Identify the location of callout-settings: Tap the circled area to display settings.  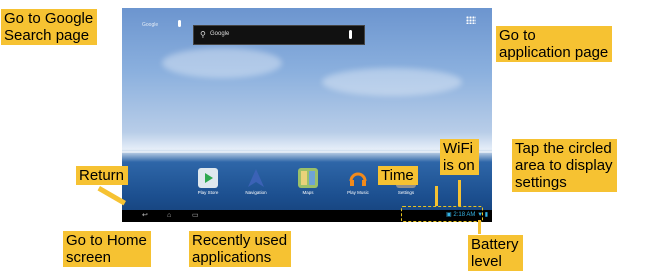
(564, 165).